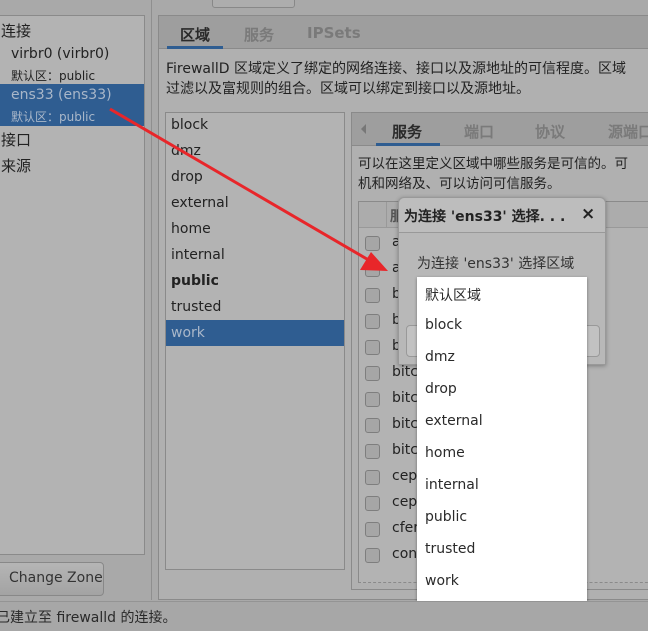 This screenshot has width=648, height=631. I want to click on arrow-head, so click(374, 261).